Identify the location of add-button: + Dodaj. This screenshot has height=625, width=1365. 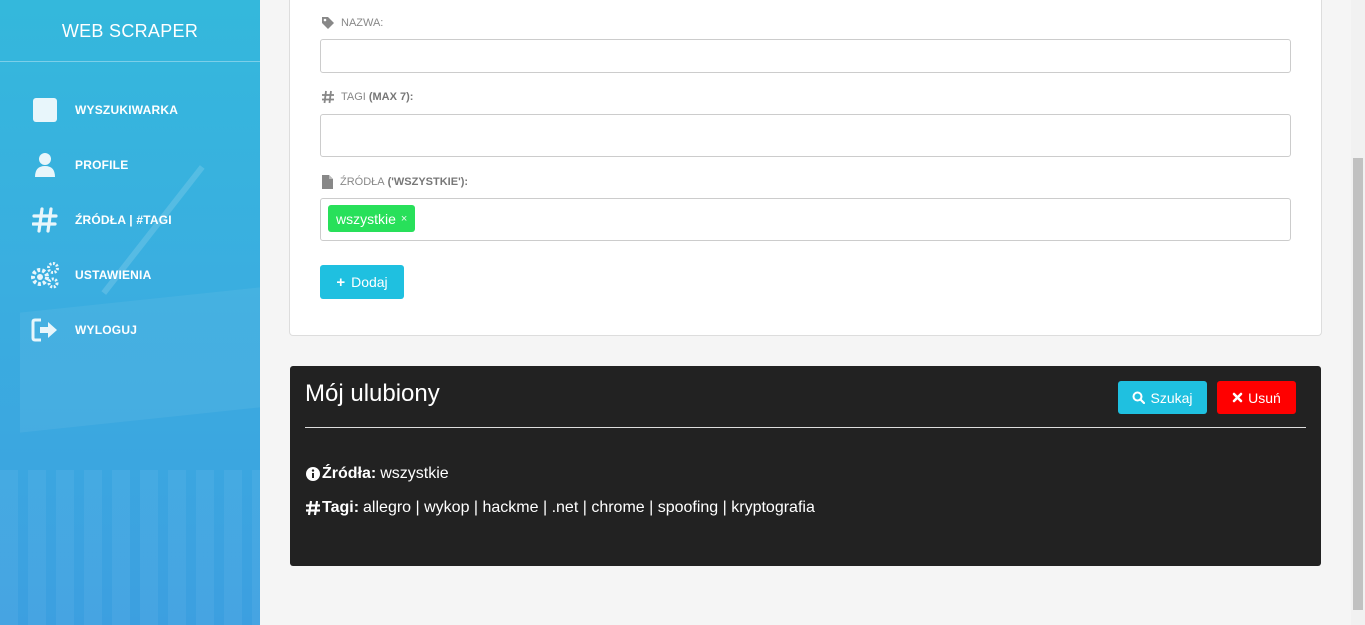
(362, 282).